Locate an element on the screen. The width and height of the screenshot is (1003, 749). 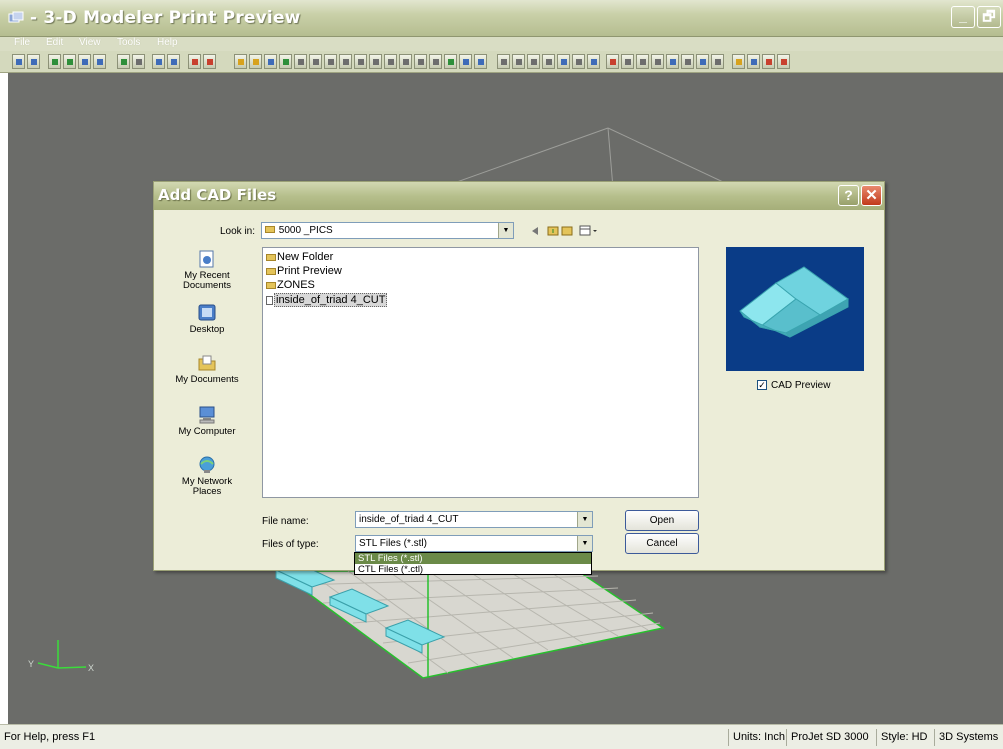
menu-tools: Tools is located at coordinates (128, 42).